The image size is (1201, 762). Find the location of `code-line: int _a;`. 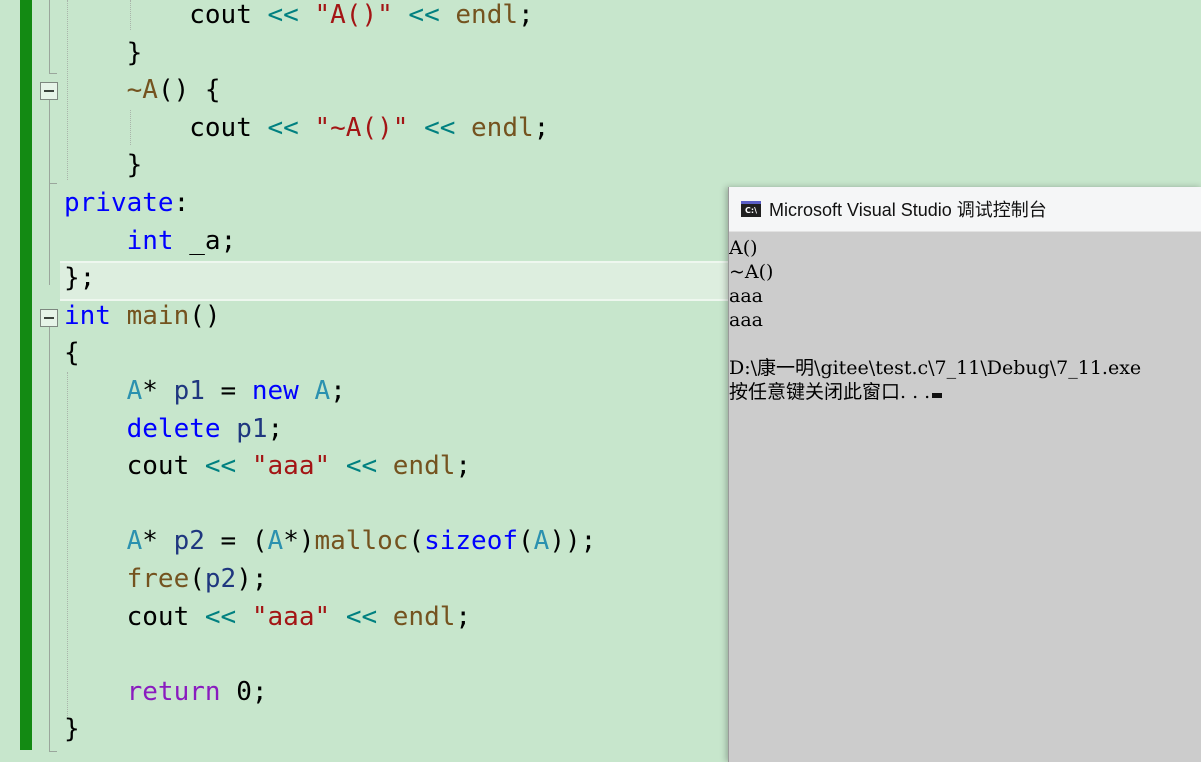

code-line: int _a; is located at coordinates (150, 241).